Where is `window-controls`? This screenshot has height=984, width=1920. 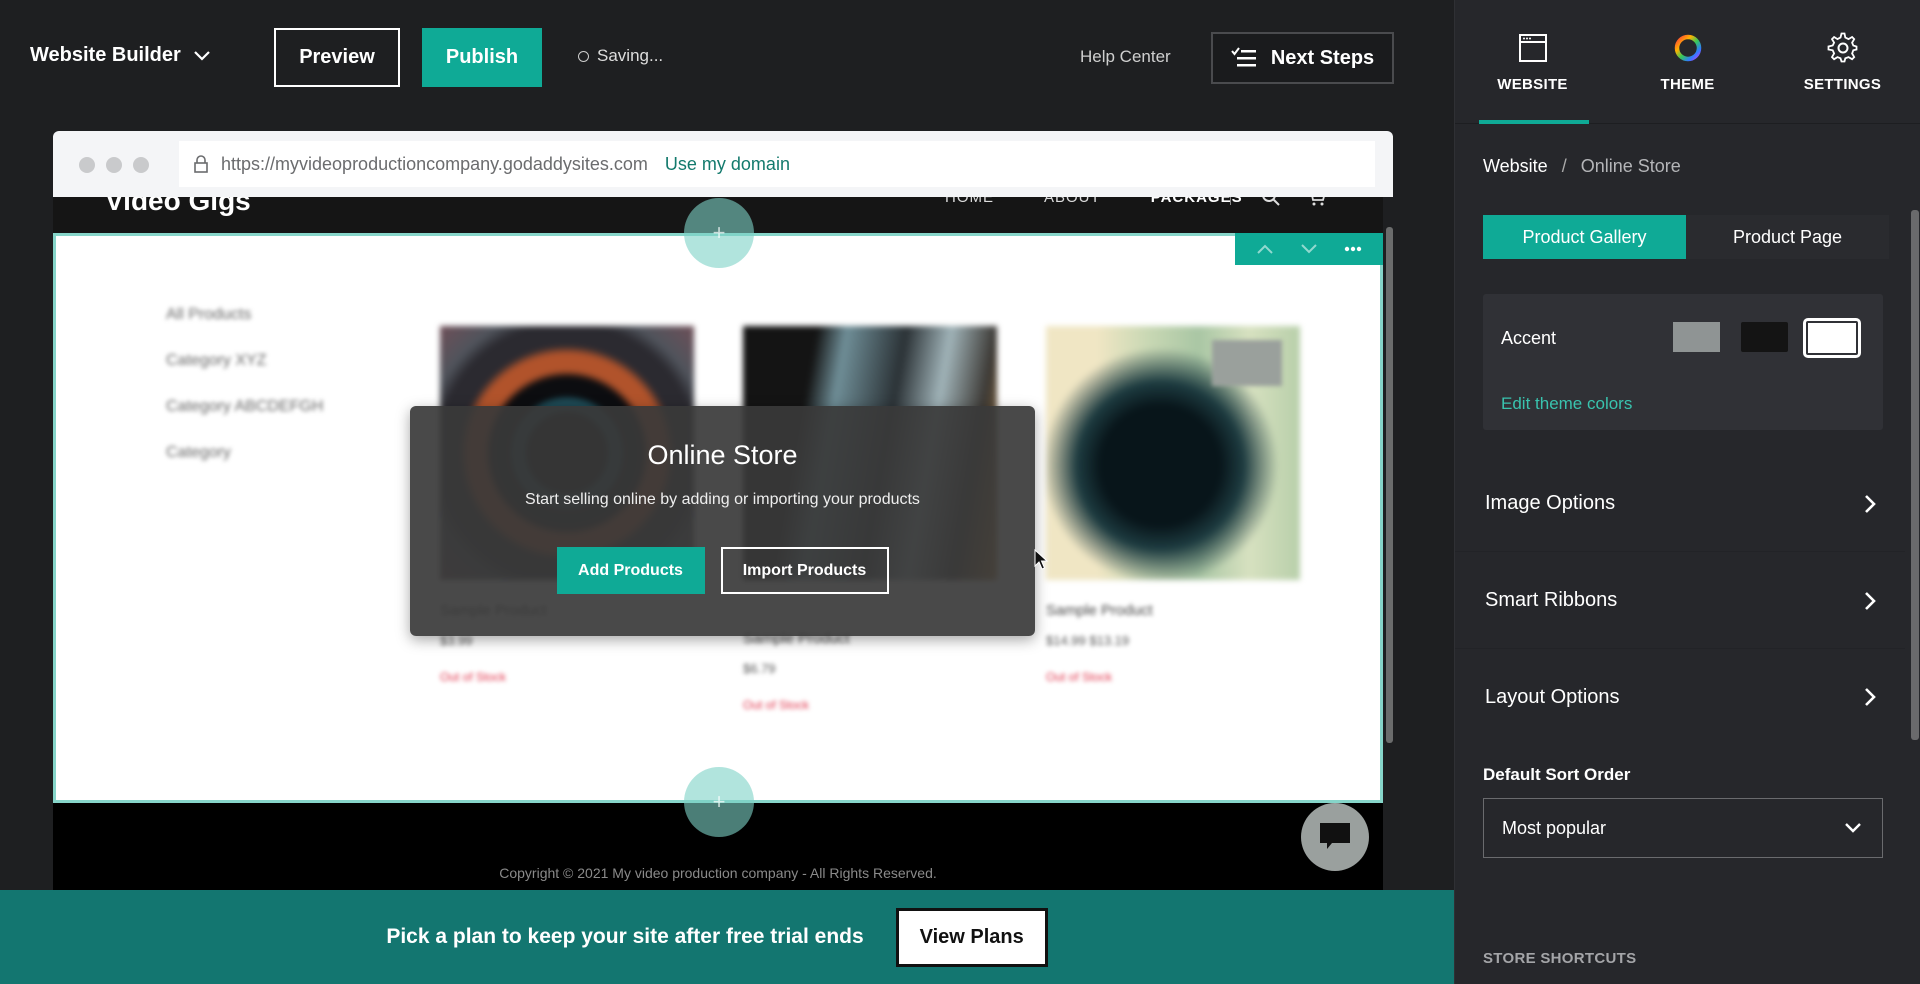
window-controls is located at coordinates (114, 165).